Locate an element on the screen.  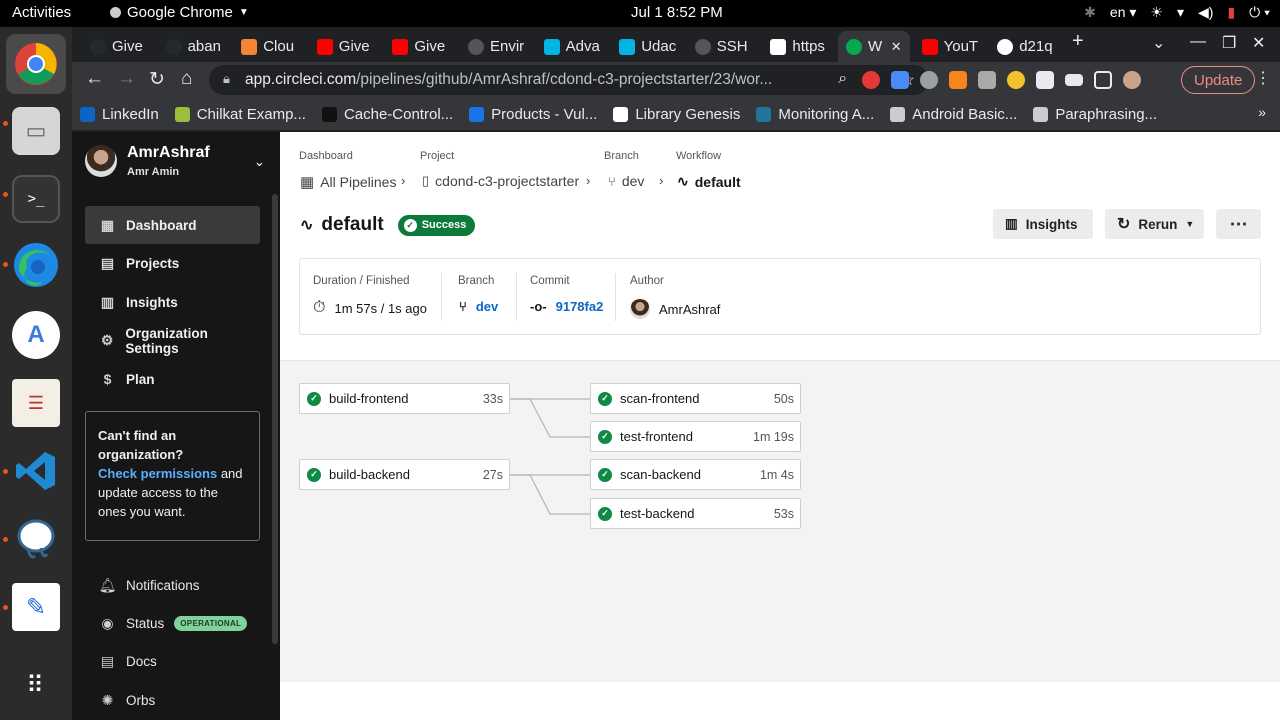
bookmark-item: LinkedIn is located at coordinates (119, 114).